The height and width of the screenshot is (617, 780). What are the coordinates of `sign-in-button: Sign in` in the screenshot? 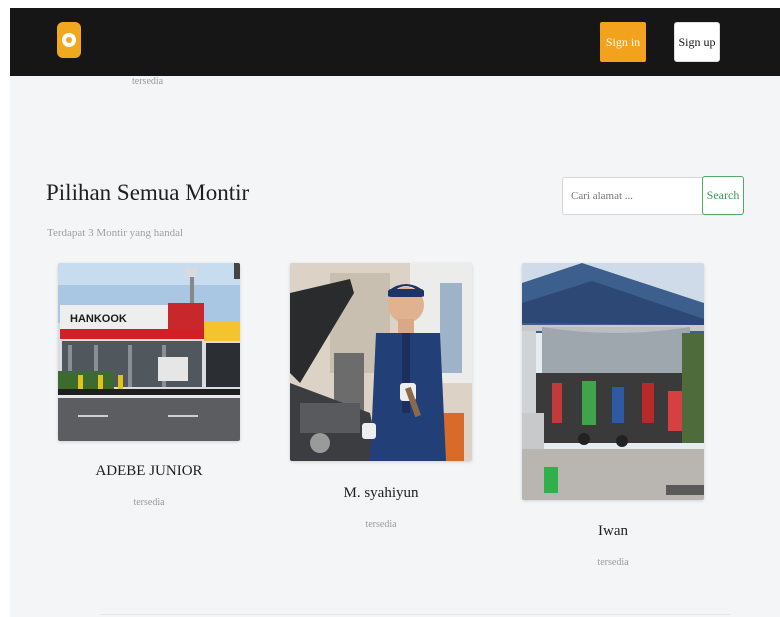 It's located at (623, 42).